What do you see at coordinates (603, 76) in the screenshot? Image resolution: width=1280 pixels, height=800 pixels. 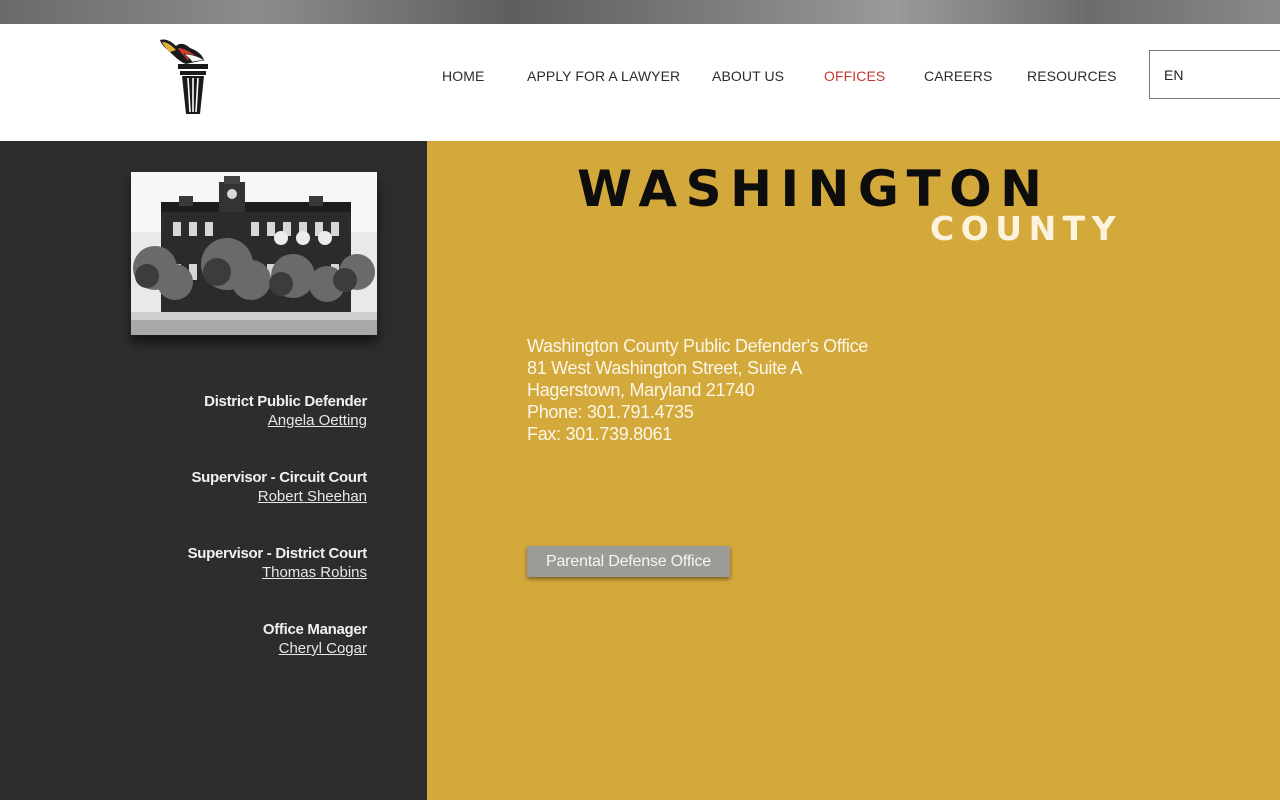 I see `nav-apply-for-a-lawyer: APPLY FOR A LAWYER` at bounding box center [603, 76].